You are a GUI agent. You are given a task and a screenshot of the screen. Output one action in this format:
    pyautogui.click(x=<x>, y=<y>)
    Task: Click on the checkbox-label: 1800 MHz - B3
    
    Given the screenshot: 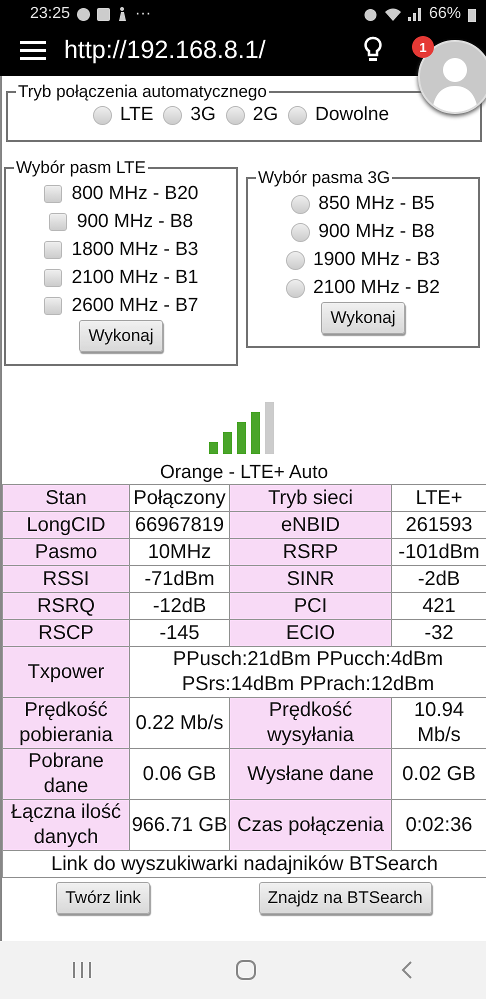 What is the action you would take?
    pyautogui.click(x=135, y=250)
    